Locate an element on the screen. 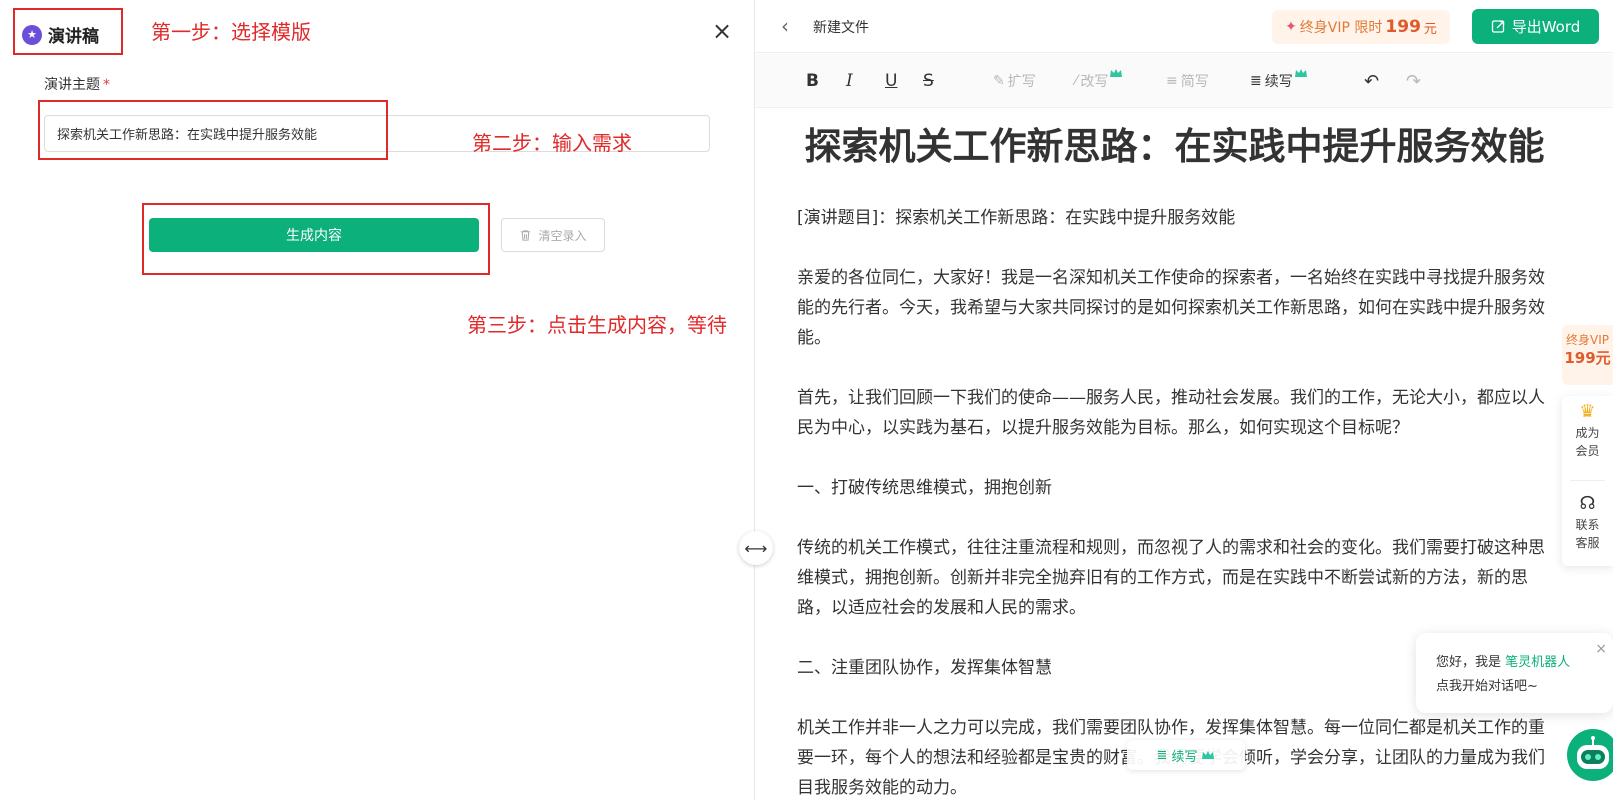  chatbot-robot-icon is located at coordinates (1590, 755).